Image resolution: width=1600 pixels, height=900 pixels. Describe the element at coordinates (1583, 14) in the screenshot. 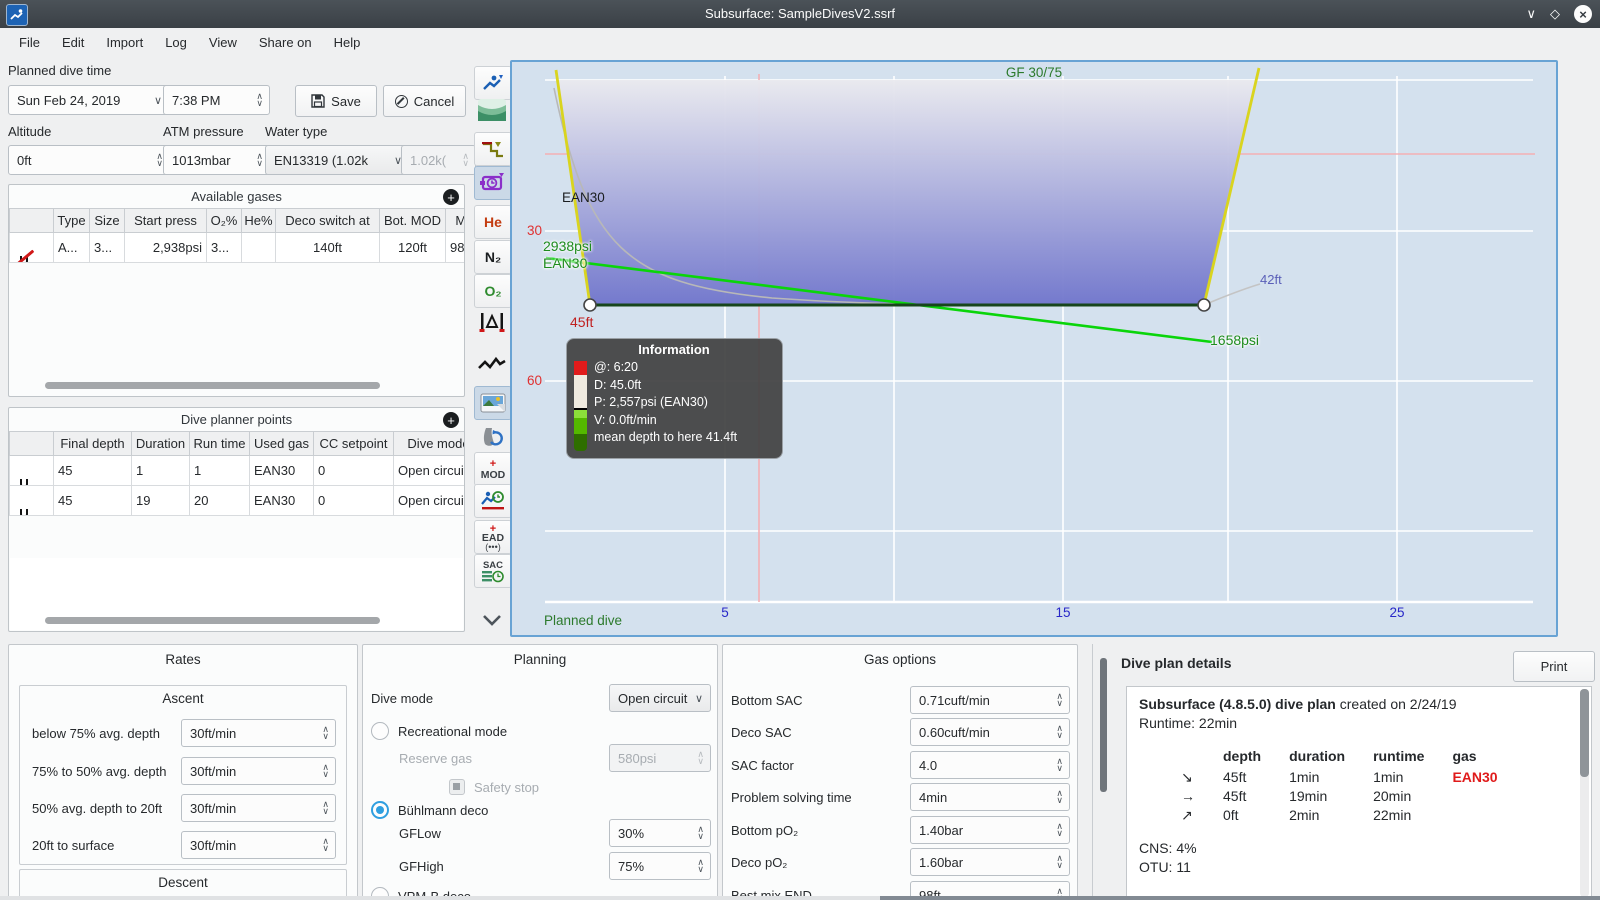

I see `close-icon: ×` at that location.